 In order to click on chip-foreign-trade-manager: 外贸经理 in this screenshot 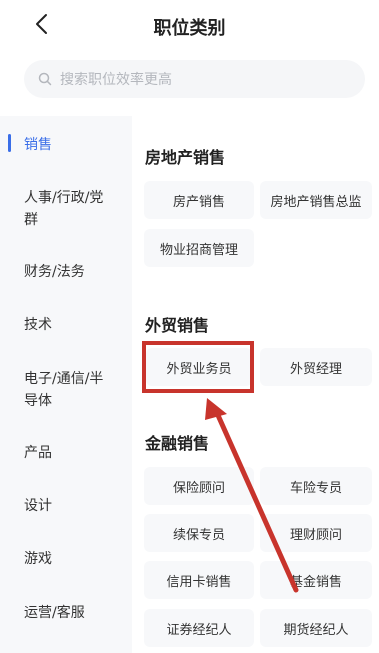, I will do `click(316, 367)`.